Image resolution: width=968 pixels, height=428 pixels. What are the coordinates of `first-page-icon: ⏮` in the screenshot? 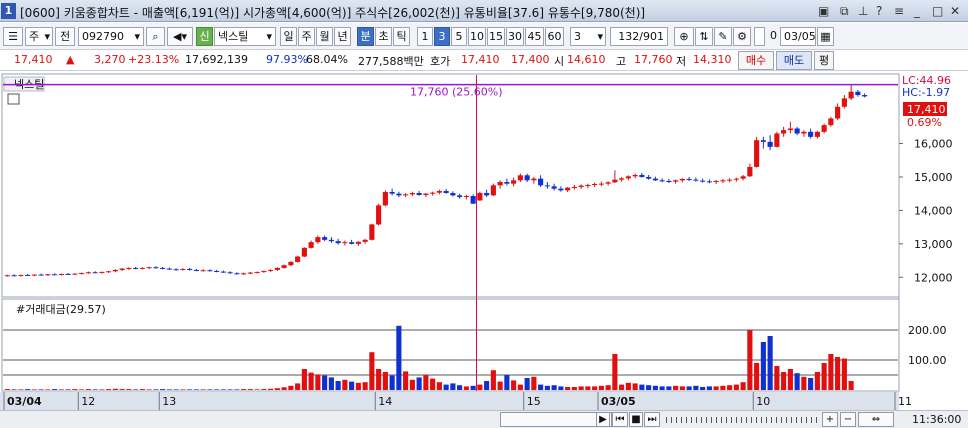 It's located at (620, 419).